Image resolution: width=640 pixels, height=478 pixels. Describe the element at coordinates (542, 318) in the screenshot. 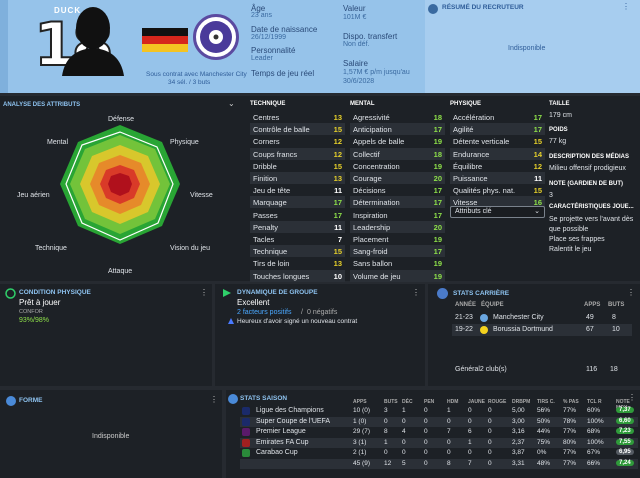

I see `career-row: 21-23 Manchester City 49 8` at that location.